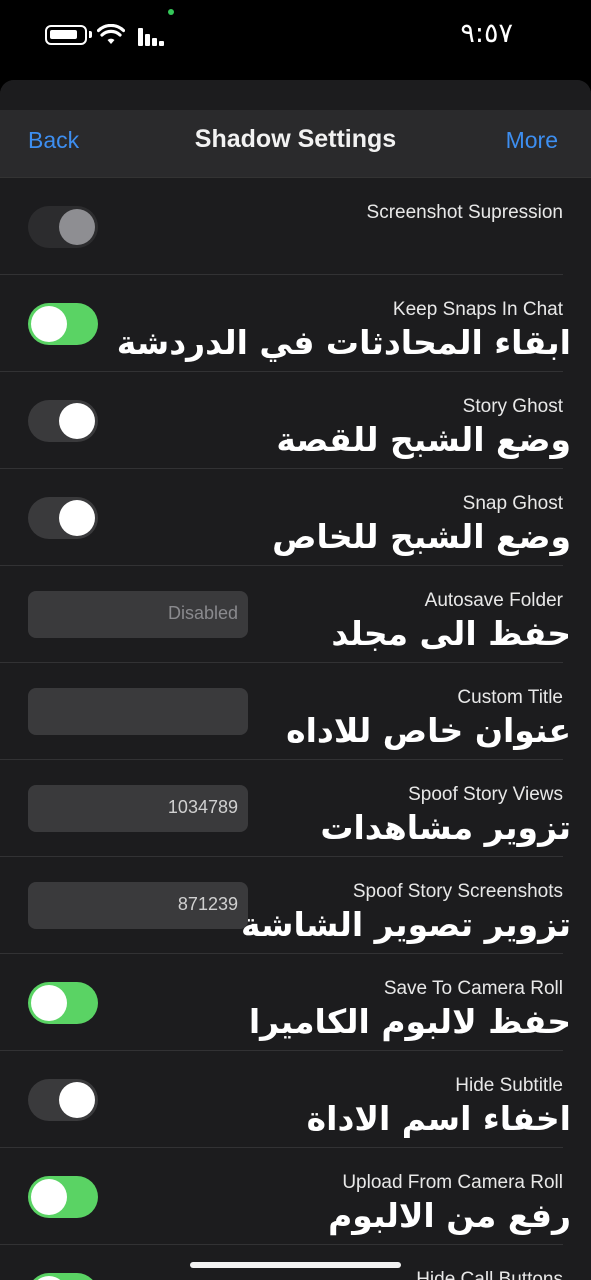 The image size is (591, 1280). I want to click on setting-arabic-caption: وضع الشبح للقصة, so click(423, 439).